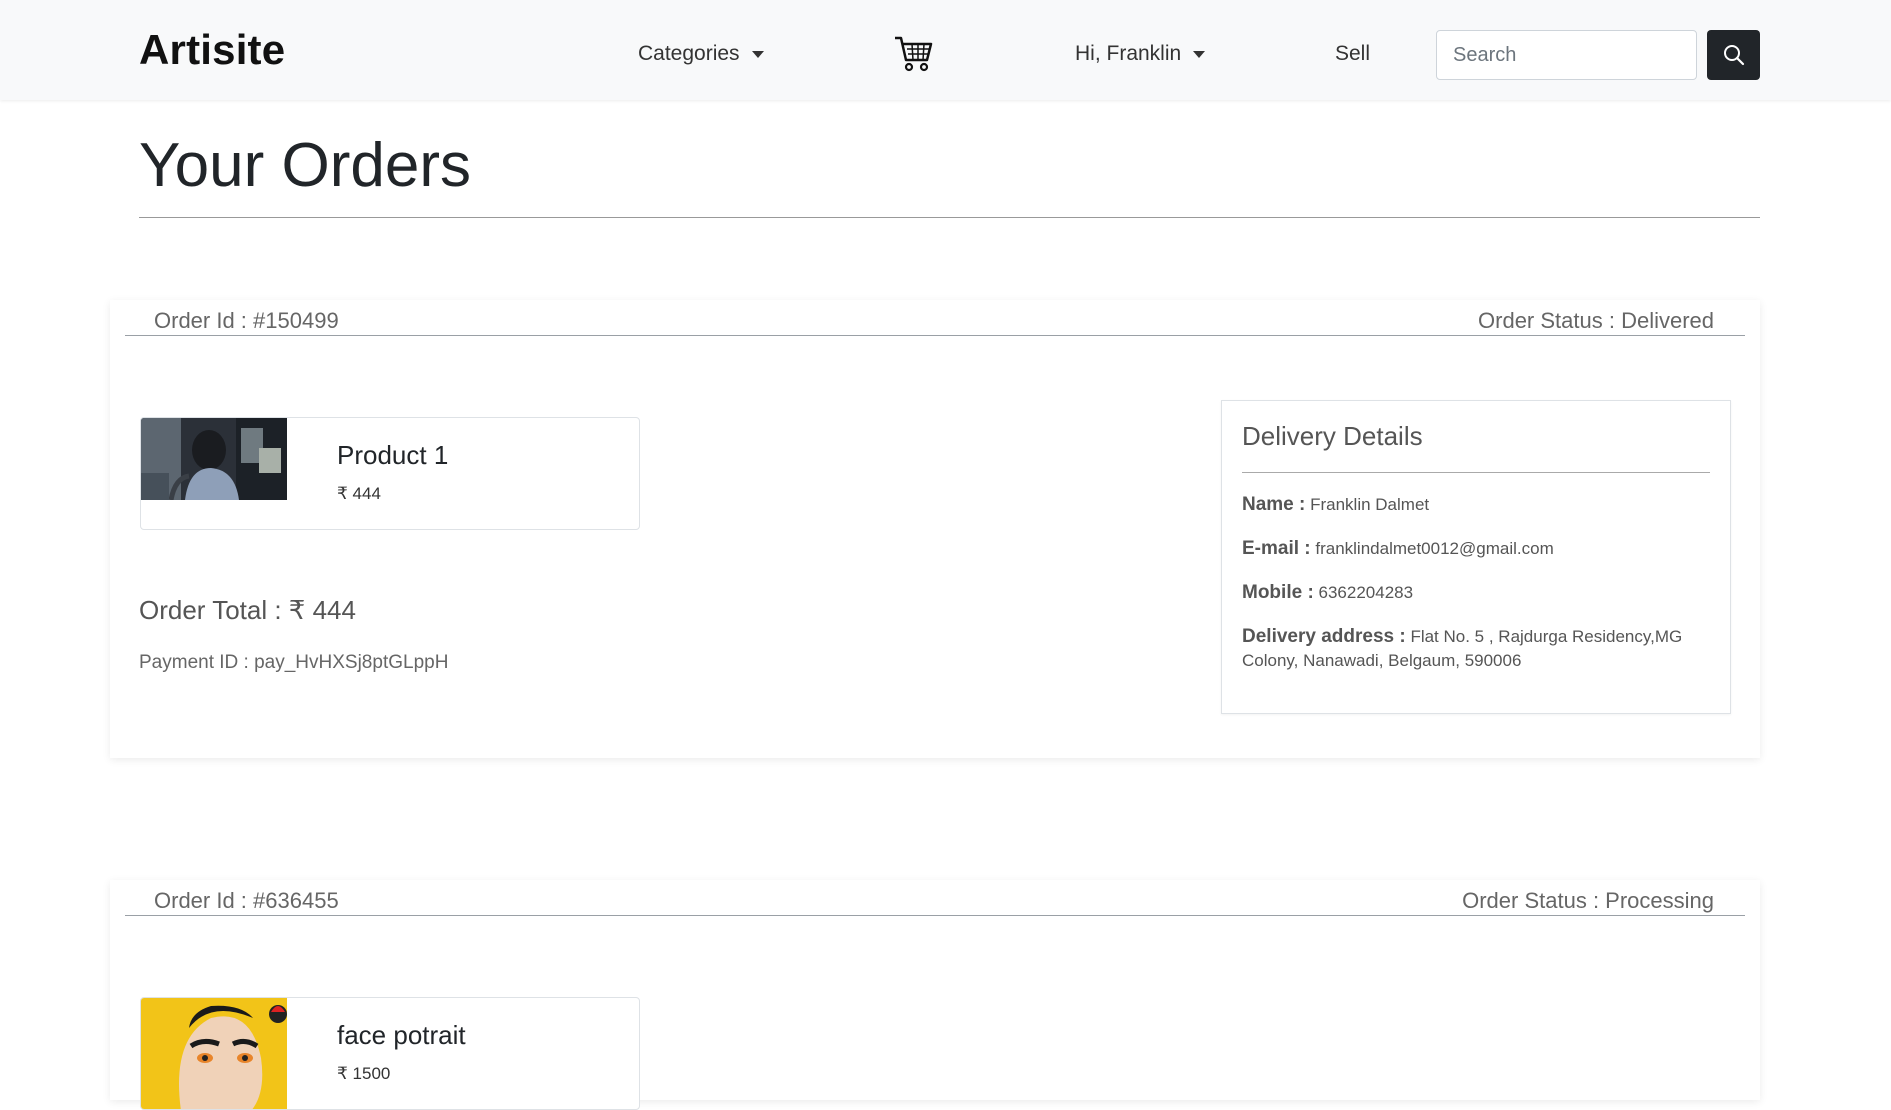 Image resolution: width=1891 pixels, height=1110 pixels. I want to click on user-greeting: Hi, Franklin, so click(1128, 53).